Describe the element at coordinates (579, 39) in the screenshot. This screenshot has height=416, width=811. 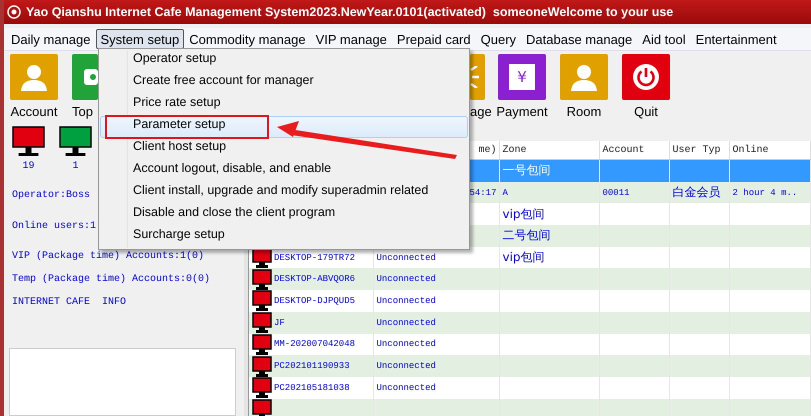
I see `menu-item: Database manage` at that location.